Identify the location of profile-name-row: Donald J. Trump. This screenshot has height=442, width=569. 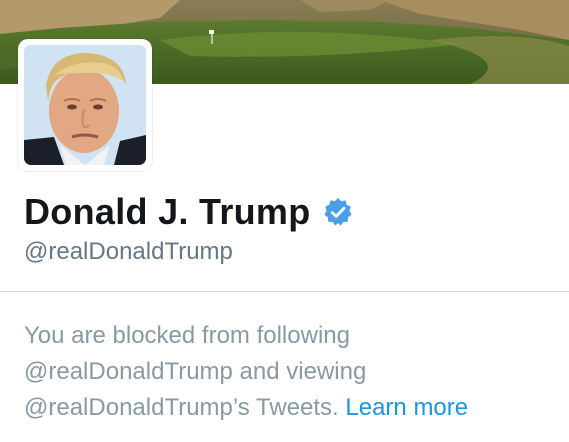
(188, 212).